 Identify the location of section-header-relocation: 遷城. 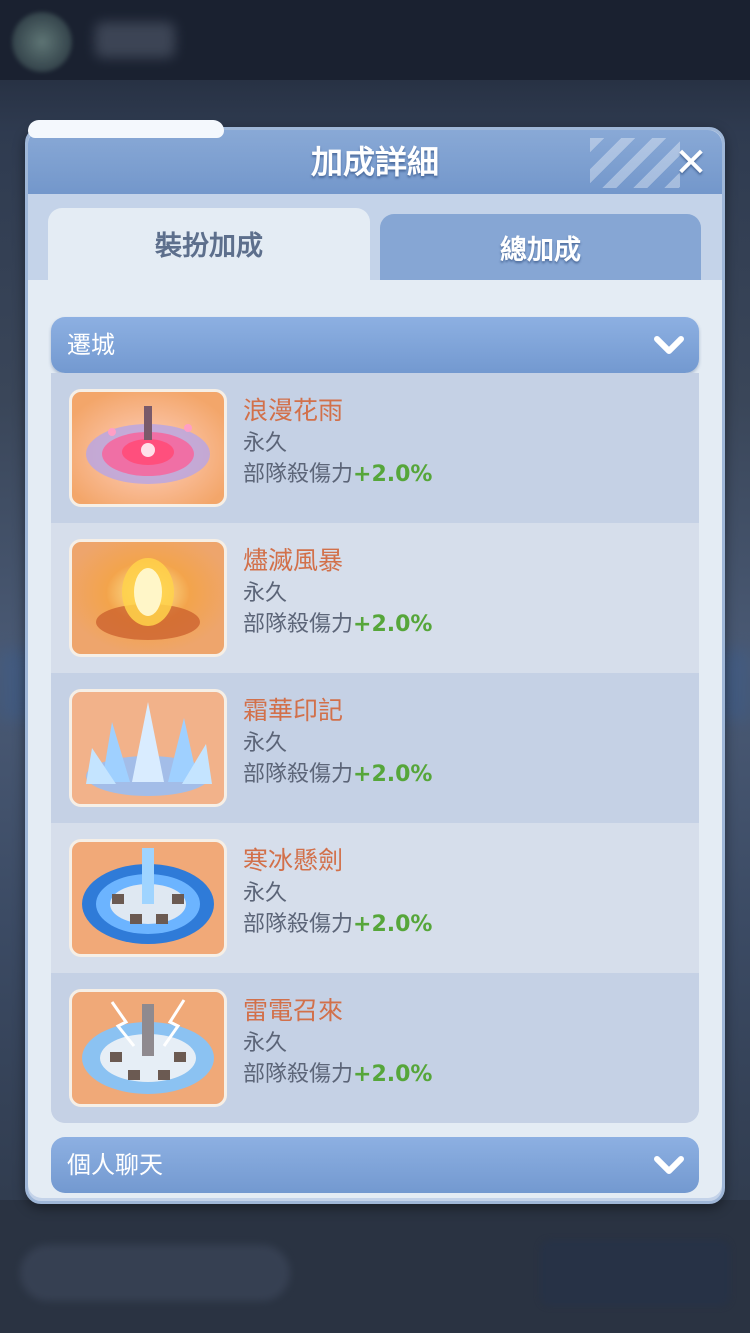
(375, 345).